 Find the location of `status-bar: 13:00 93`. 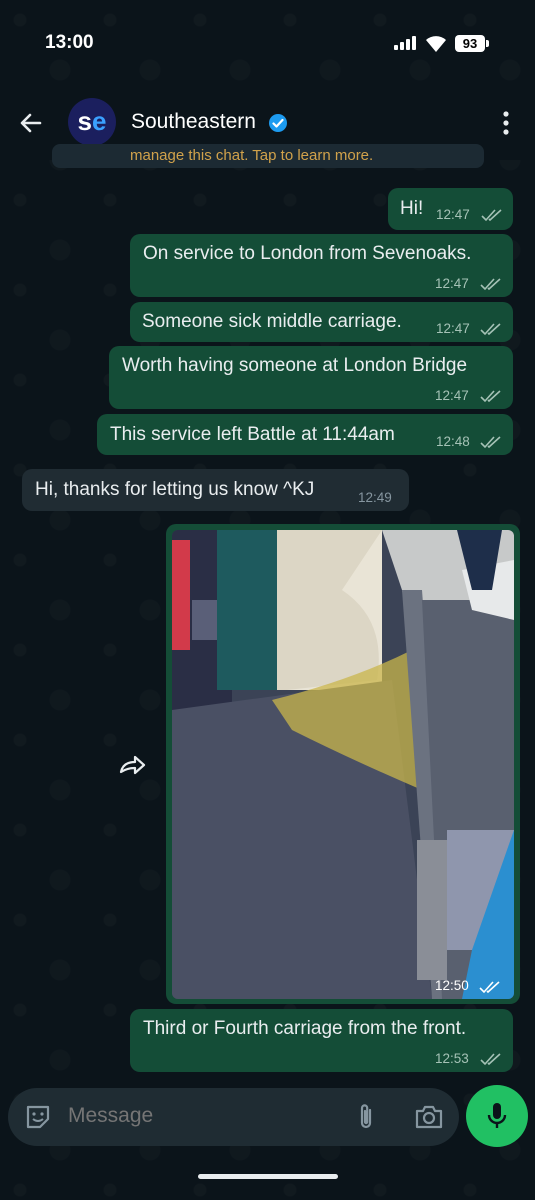

status-bar: 13:00 93 is located at coordinates (267, 43).